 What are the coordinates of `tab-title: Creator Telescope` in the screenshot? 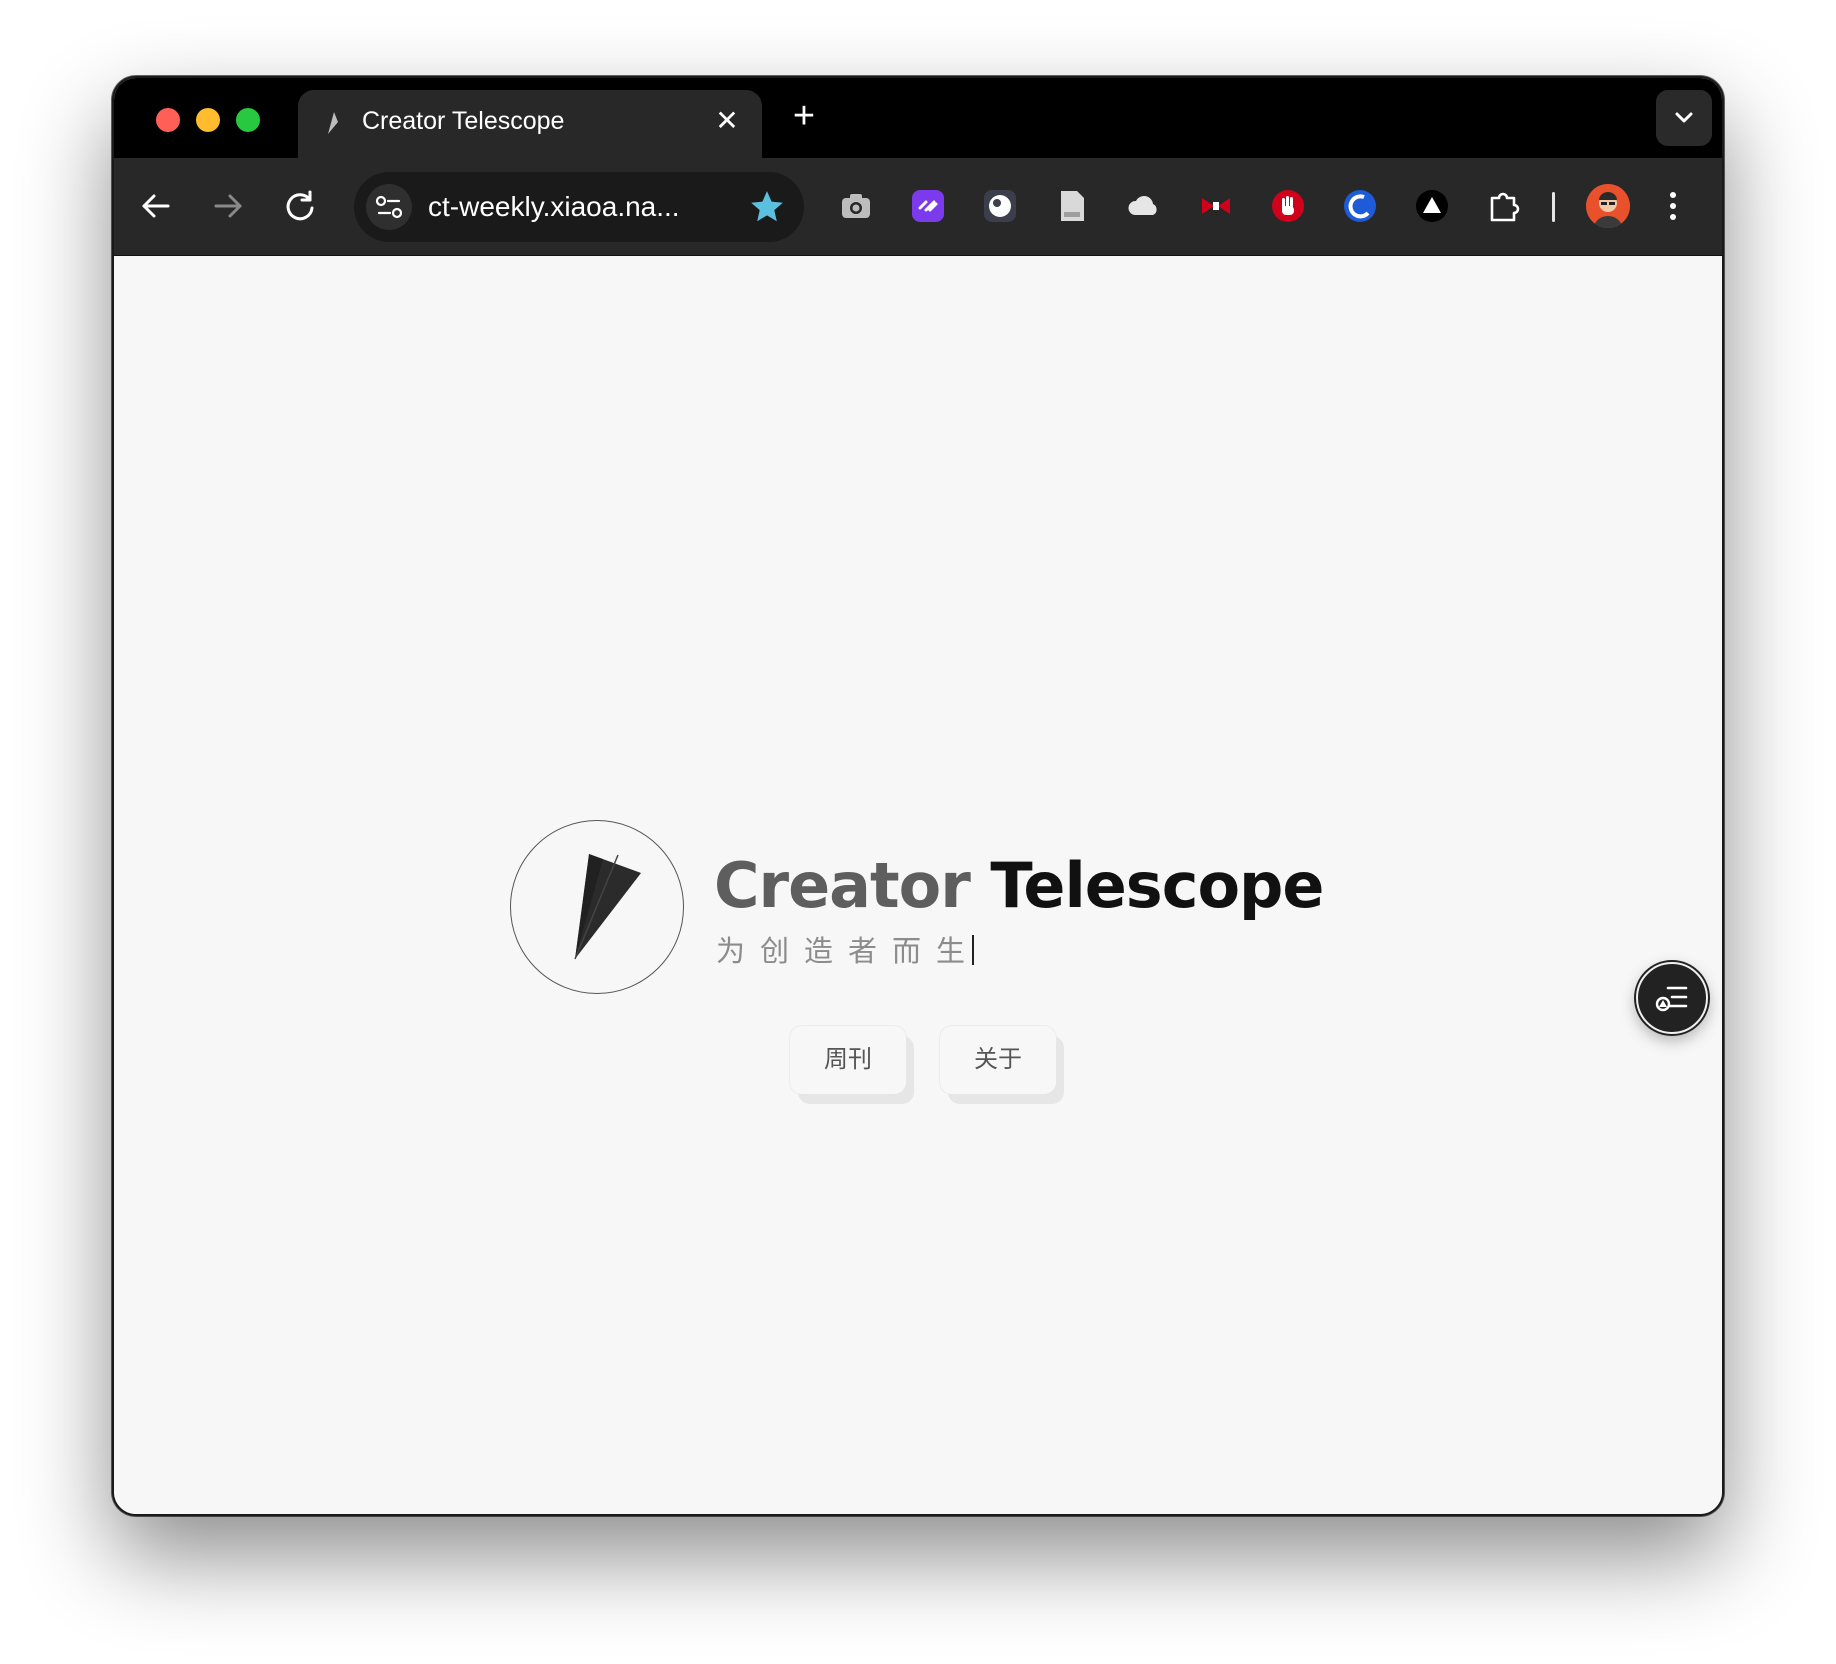 It's located at (463, 121).